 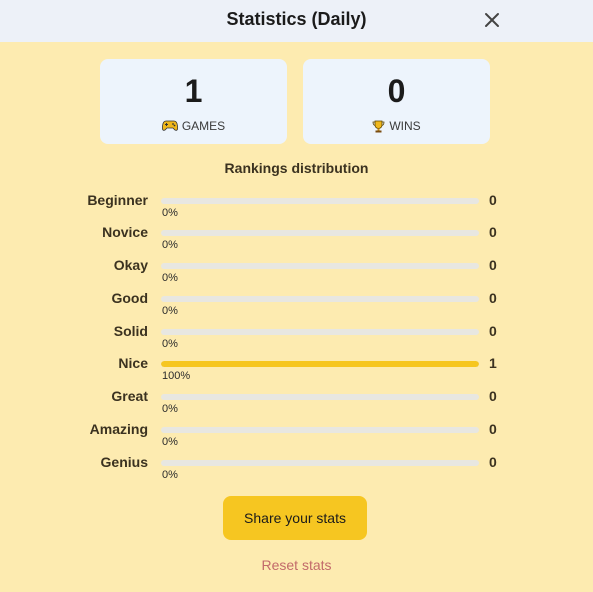 What do you see at coordinates (296, 338) in the screenshot?
I see `ranking-row: Solid 0% 0` at bounding box center [296, 338].